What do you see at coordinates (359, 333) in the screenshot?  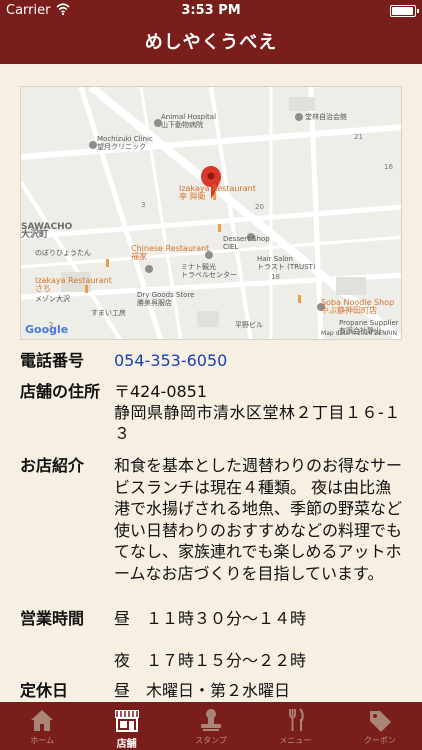 I see `map-attribution: Map data ©2016 ZENRIN` at bounding box center [359, 333].